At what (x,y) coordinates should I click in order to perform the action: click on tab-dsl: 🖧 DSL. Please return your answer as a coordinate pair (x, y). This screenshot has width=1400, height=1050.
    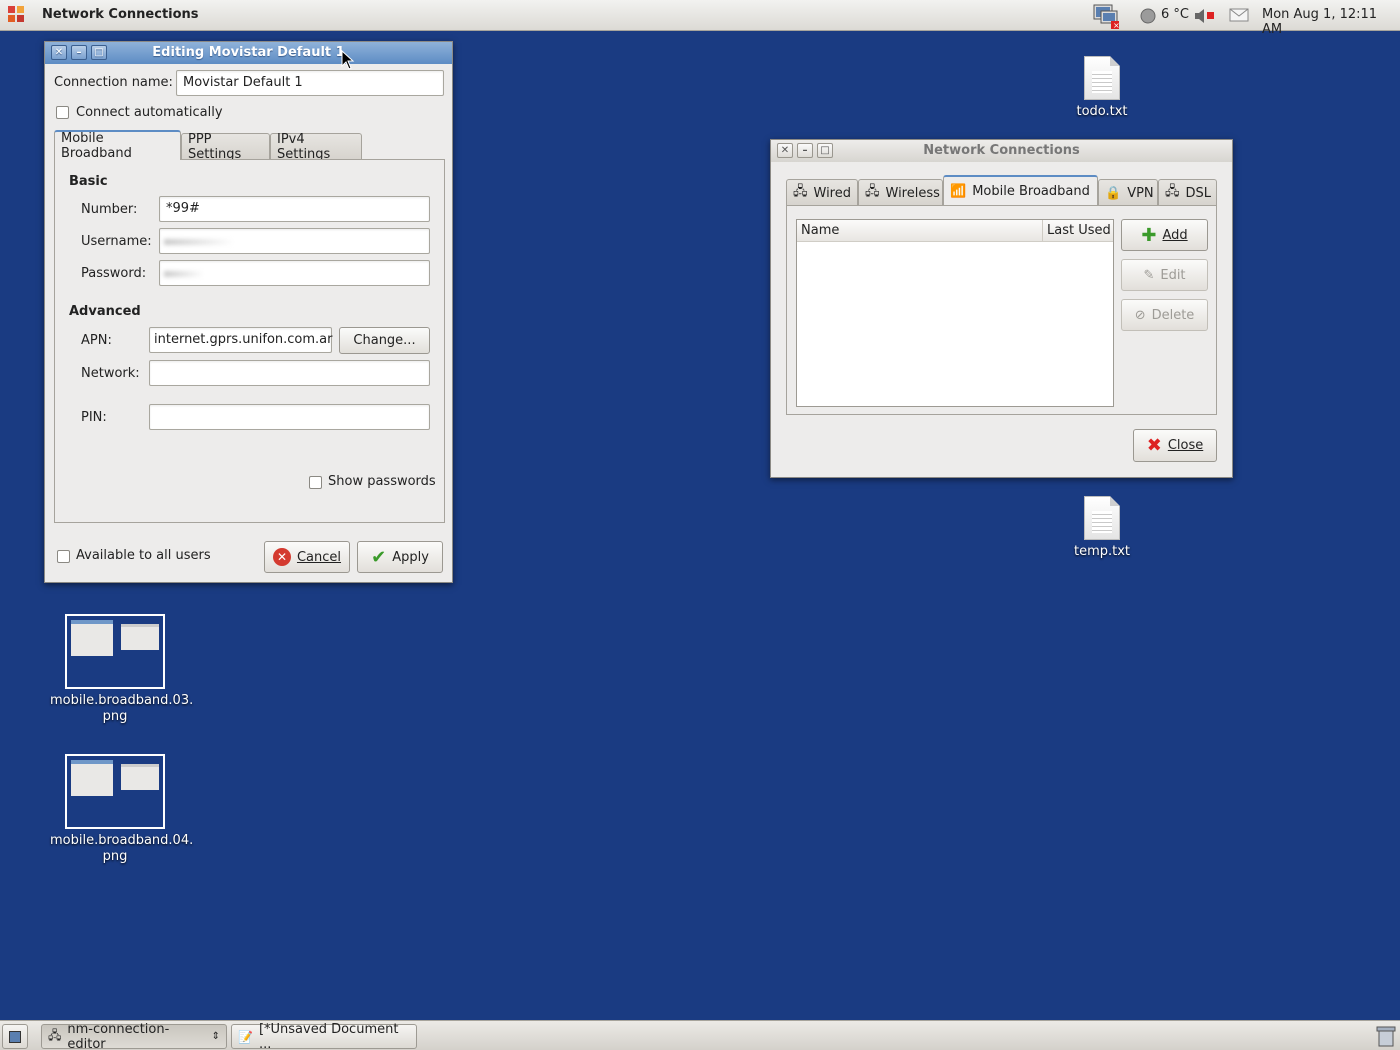
    Looking at the image, I should click on (1187, 192).